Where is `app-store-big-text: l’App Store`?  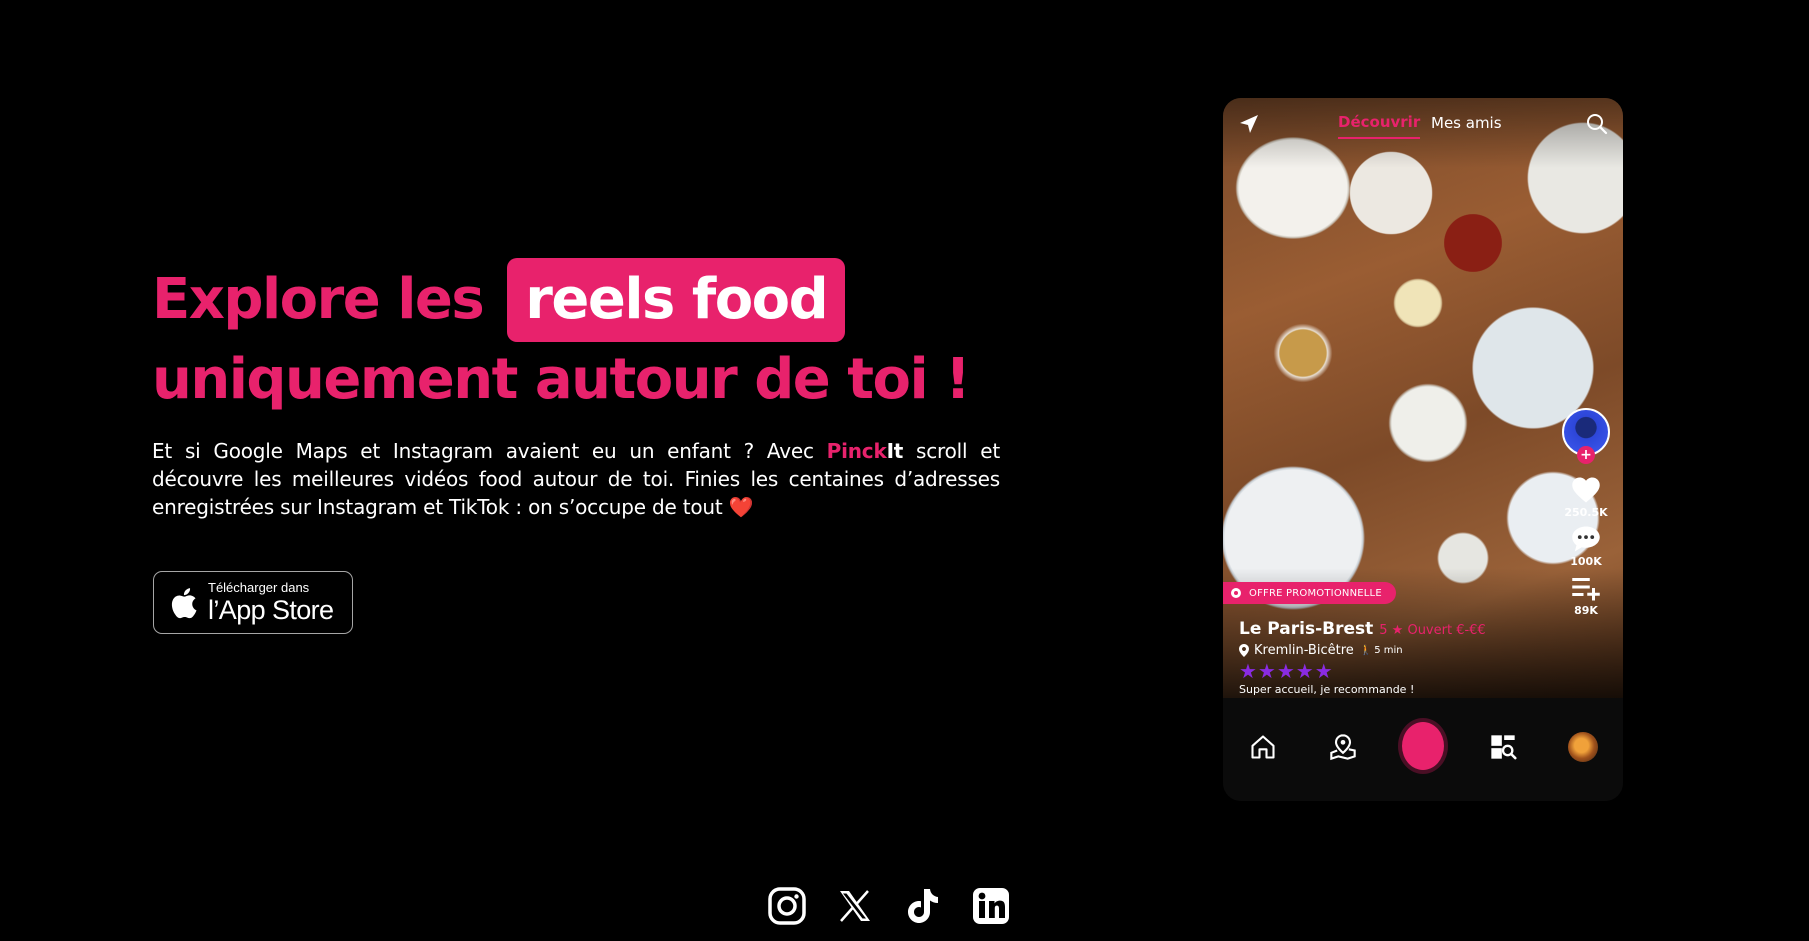 app-store-big-text: l’App Store is located at coordinates (271, 610).